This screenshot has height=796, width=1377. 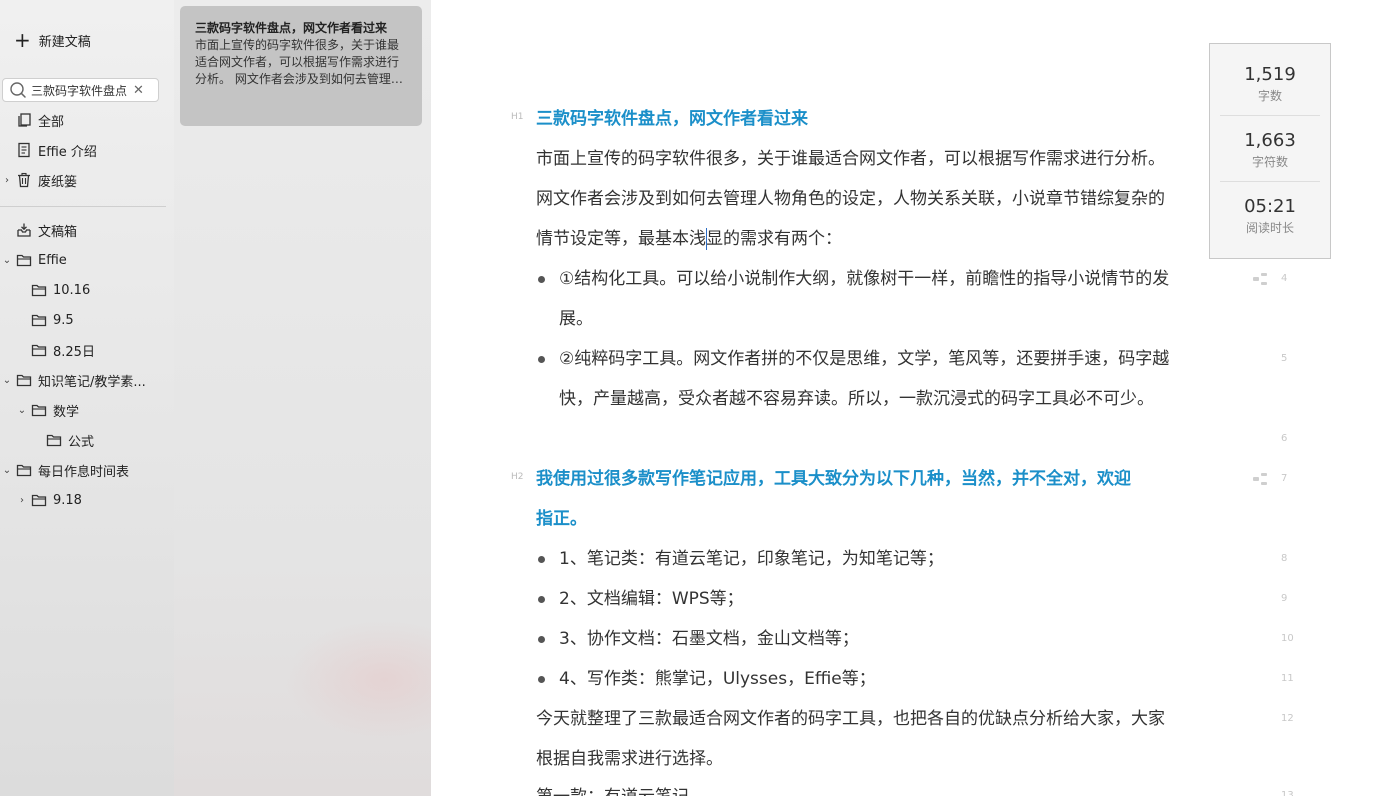 I want to click on read-time-value: 05:21, so click(x=1270, y=206).